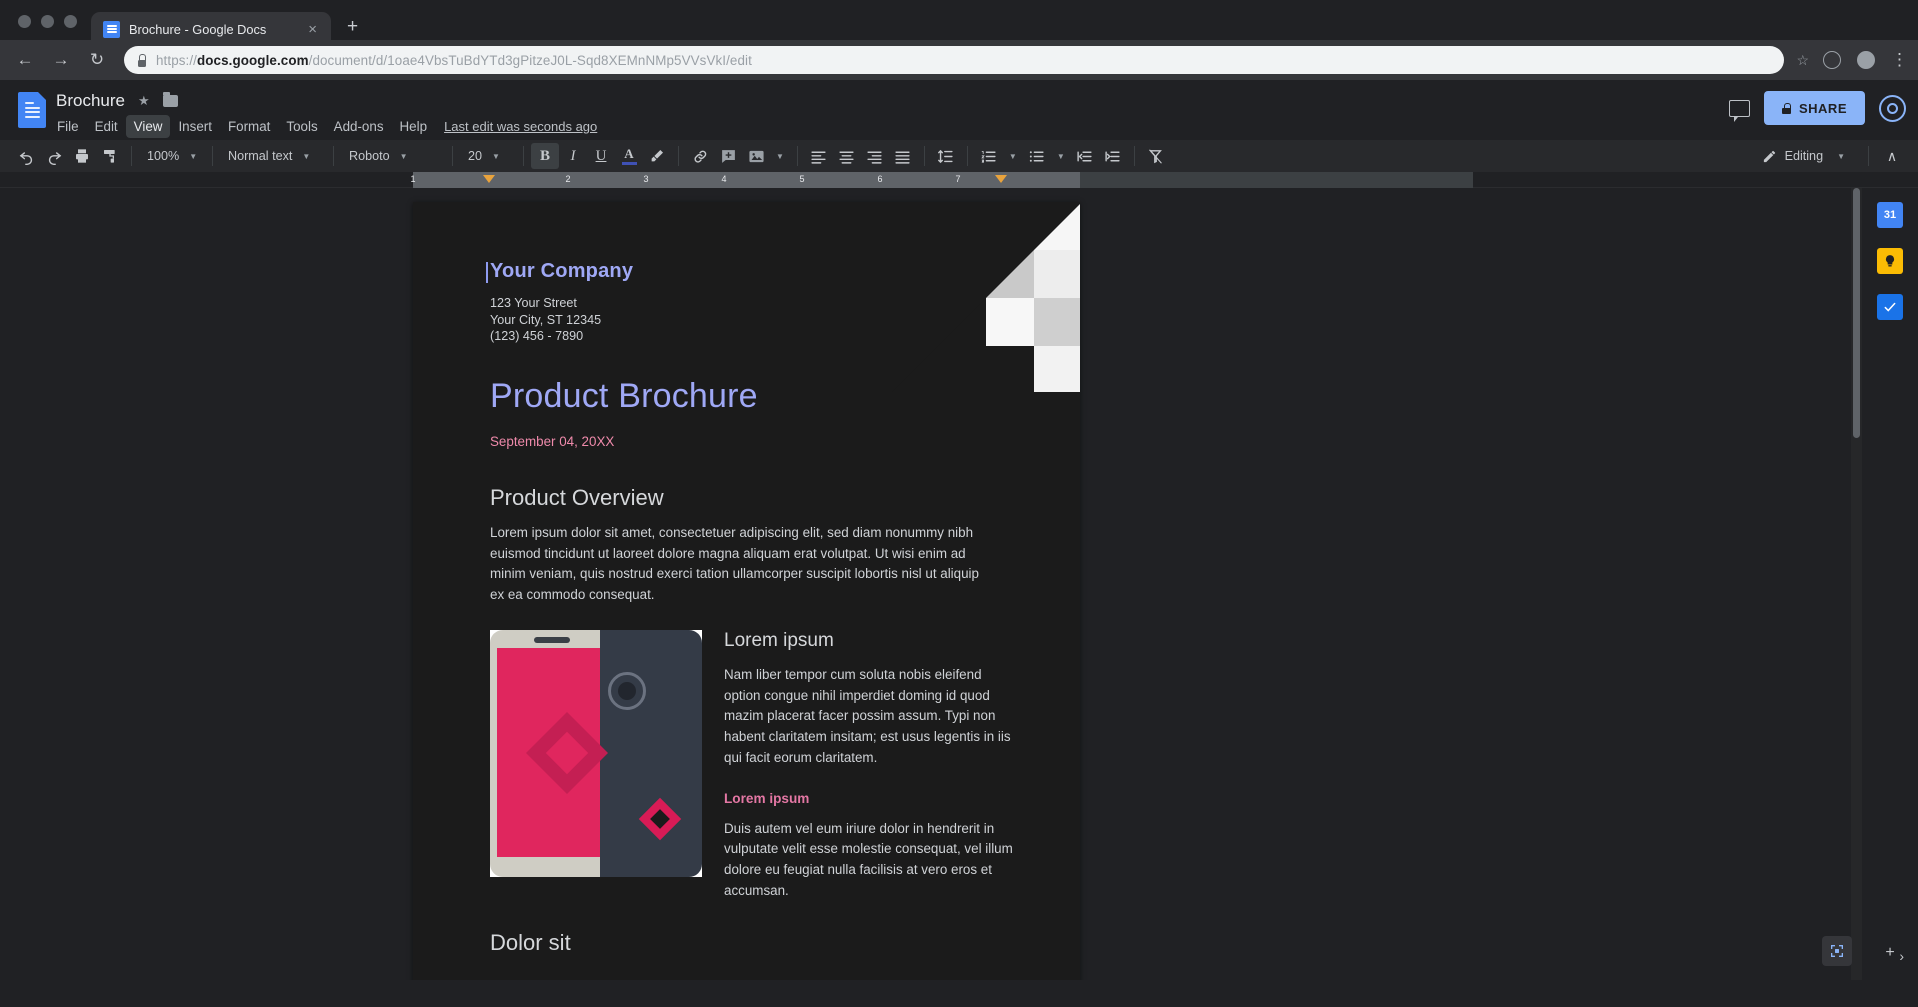 This screenshot has height=1007, width=1918. I want to click on explore-button, so click(1837, 951).